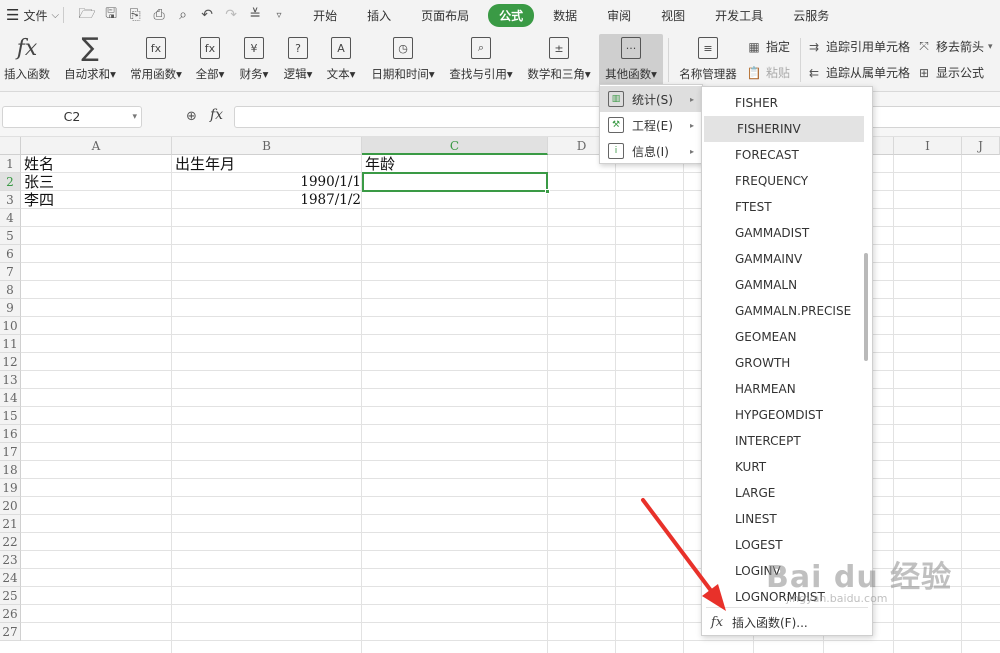 The image size is (1000, 653). What do you see at coordinates (787, 103) in the screenshot?
I see `function-item-fisher: FISHER` at bounding box center [787, 103].